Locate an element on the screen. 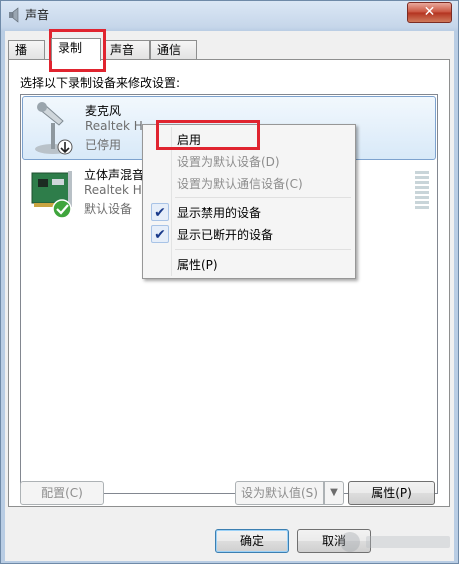 The image size is (459, 564). tab-playback: 播放 is located at coordinates (26, 58).